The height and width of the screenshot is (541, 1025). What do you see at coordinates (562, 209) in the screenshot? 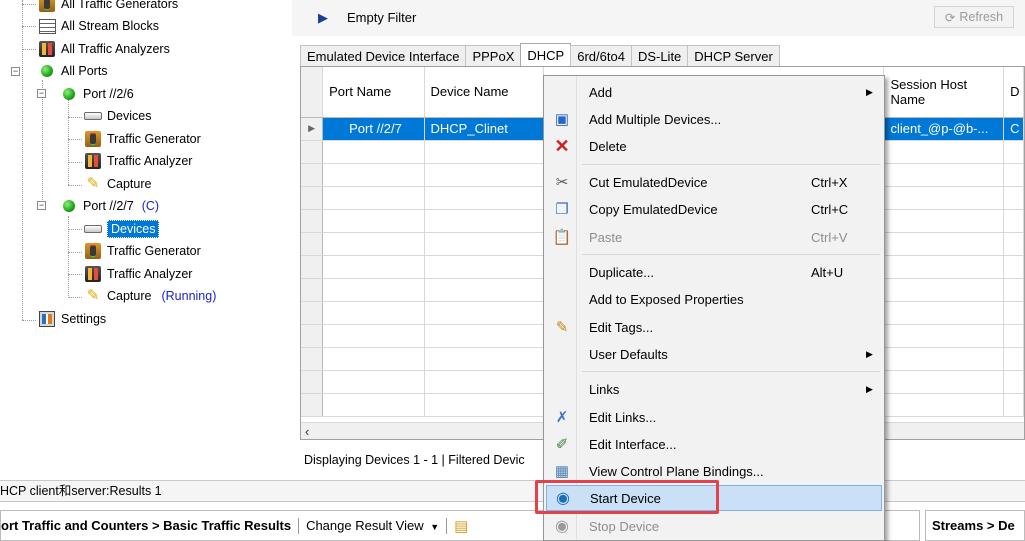
I see `copy-icon: ❐` at bounding box center [562, 209].